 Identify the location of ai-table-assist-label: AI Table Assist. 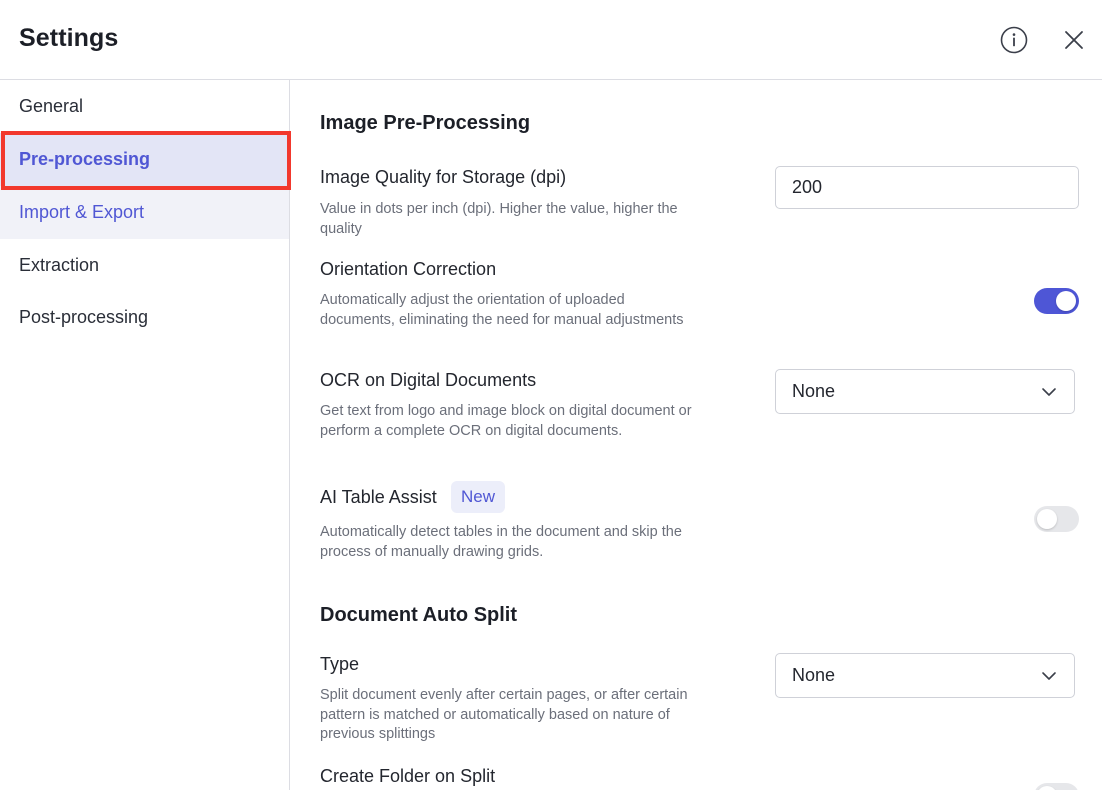
(378, 497).